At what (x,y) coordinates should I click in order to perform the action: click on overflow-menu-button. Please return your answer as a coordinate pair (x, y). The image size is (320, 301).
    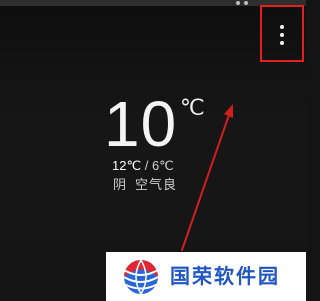
    Looking at the image, I should click on (282, 33).